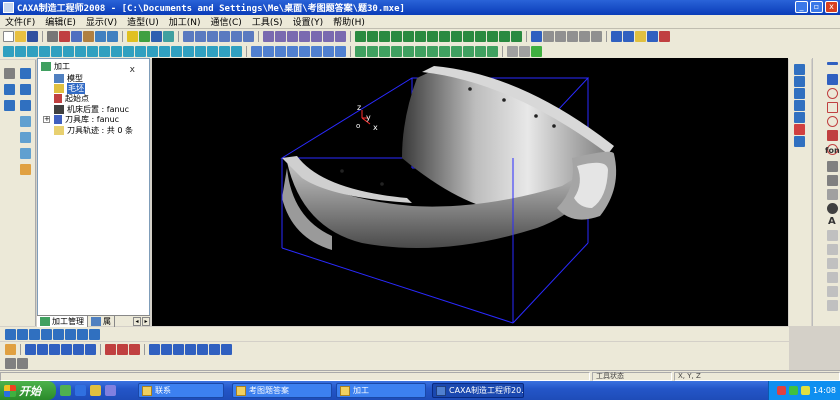  Describe the element at coordinates (88, 36) in the screenshot. I see `paste-icon` at that location.